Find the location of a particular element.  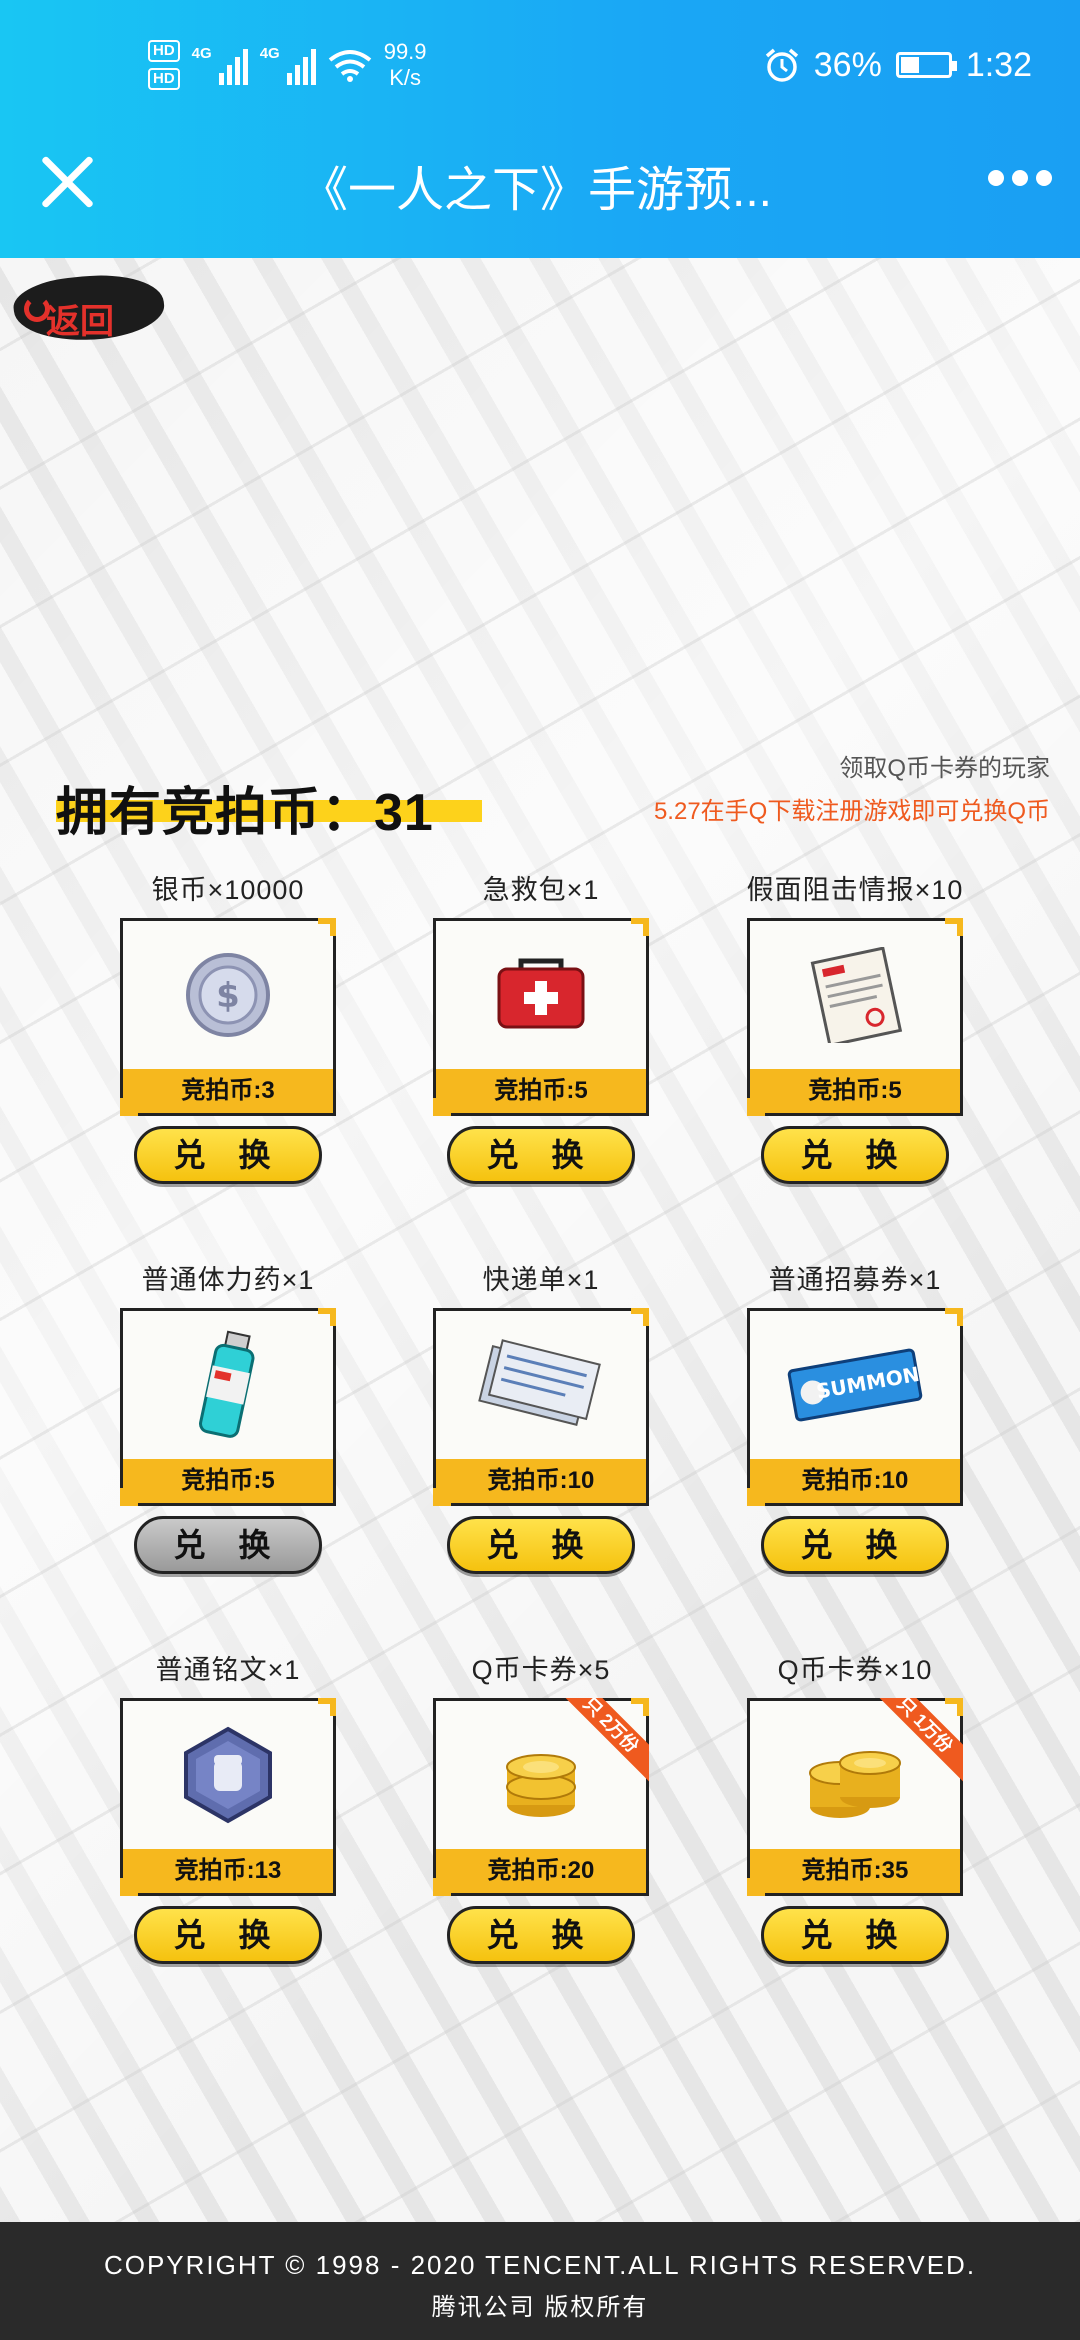

shop-item: 假面阻击情报×10 竞拍币:5 兑 换 is located at coordinates (855, 1027).